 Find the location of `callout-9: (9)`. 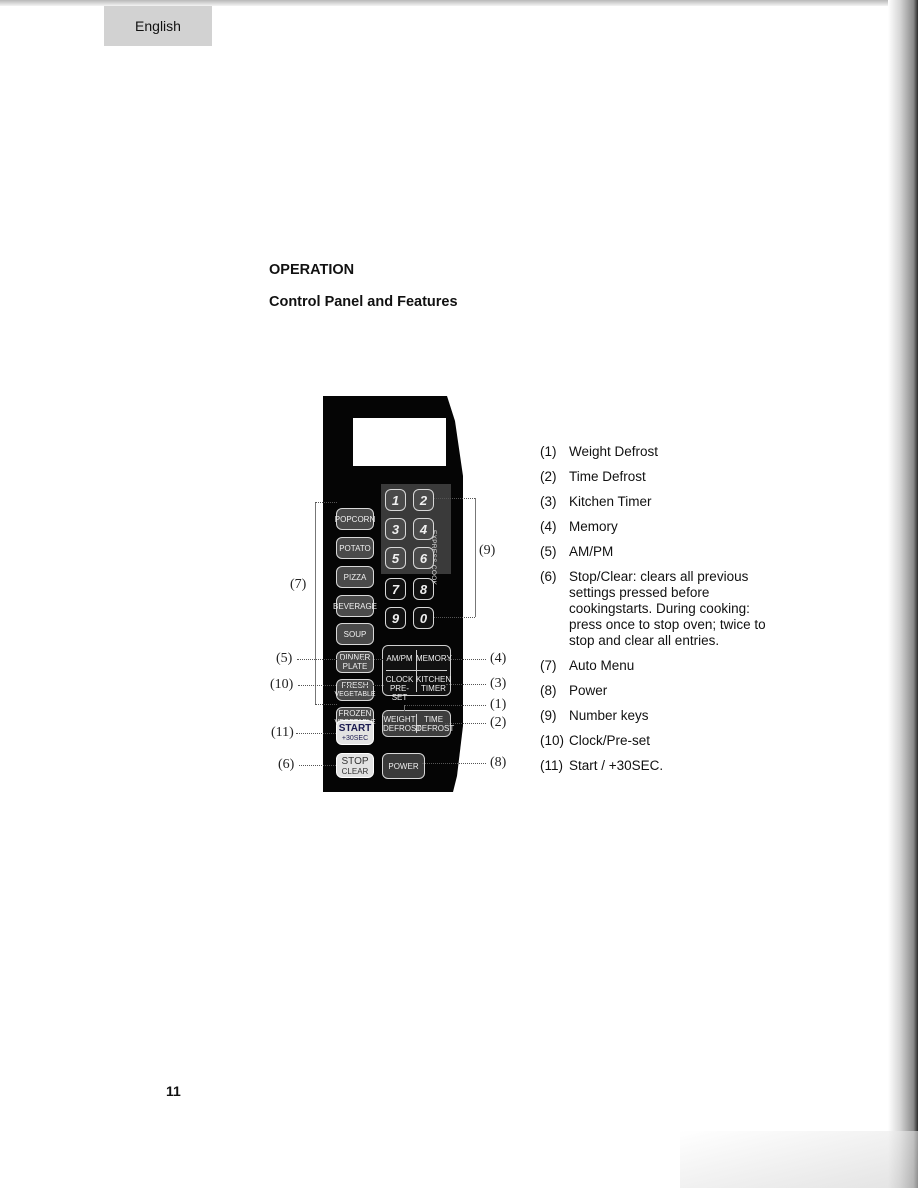

callout-9: (9) is located at coordinates (487, 550).